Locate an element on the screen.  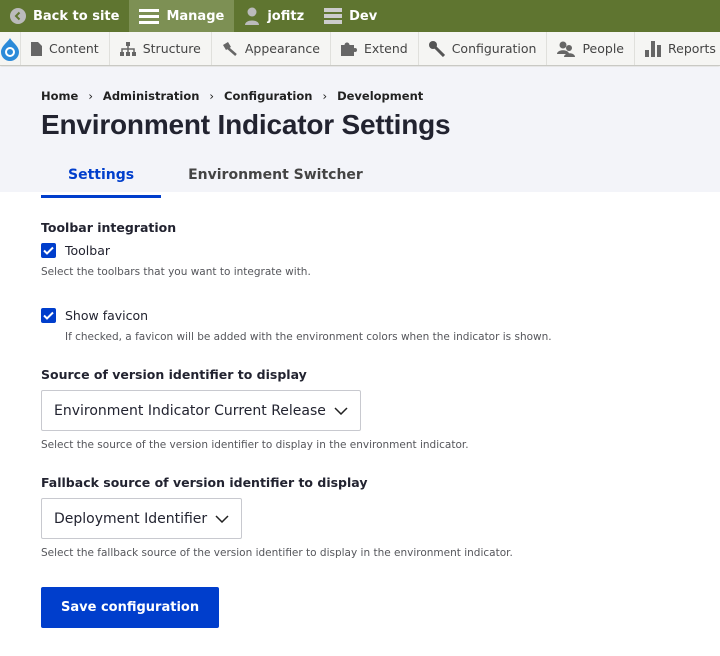
breadcrumb-administration: Administration is located at coordinates (151, 96).